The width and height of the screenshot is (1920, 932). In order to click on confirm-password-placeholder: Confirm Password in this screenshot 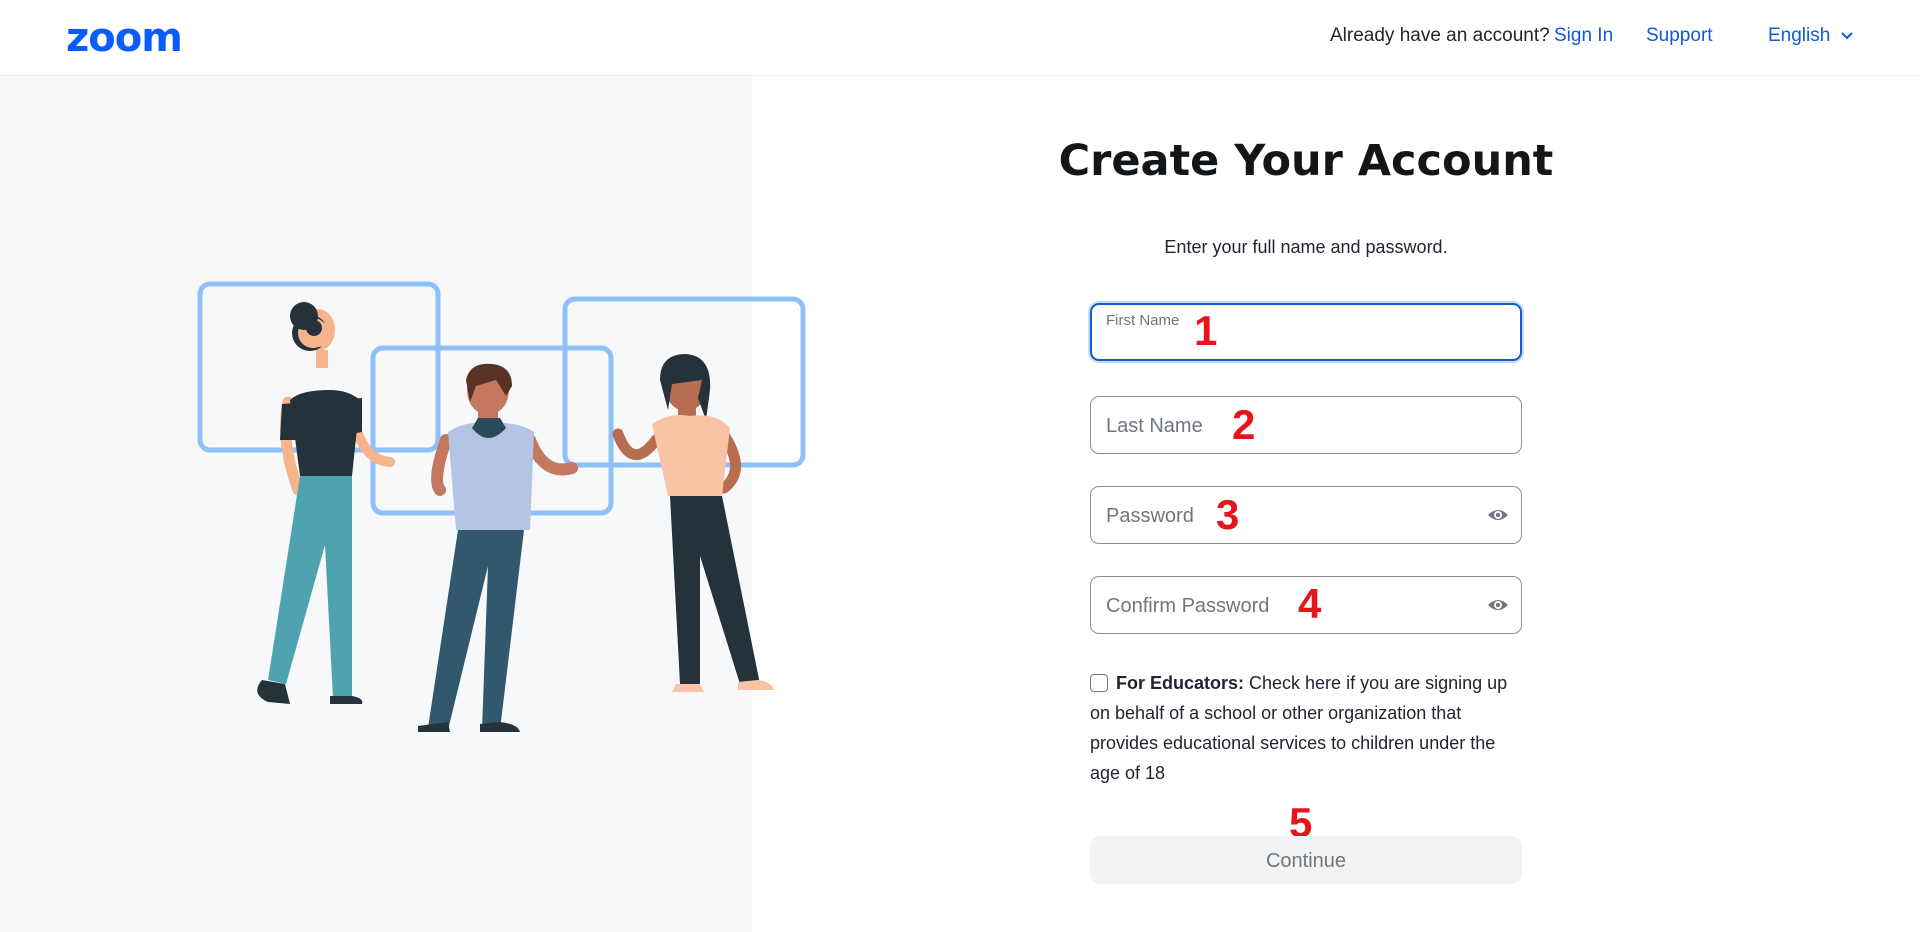, I will do `click(1188, 606)`.